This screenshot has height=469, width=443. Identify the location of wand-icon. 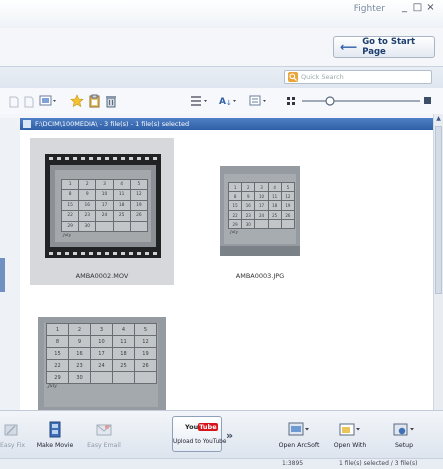
(11, 430).